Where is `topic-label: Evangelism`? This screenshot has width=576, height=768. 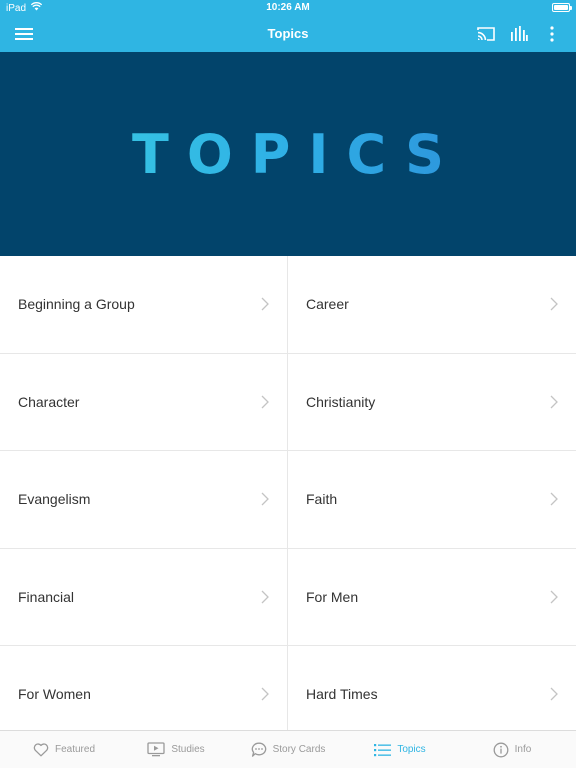 topic-label: Evangelism is located at coordinates (54, 499).